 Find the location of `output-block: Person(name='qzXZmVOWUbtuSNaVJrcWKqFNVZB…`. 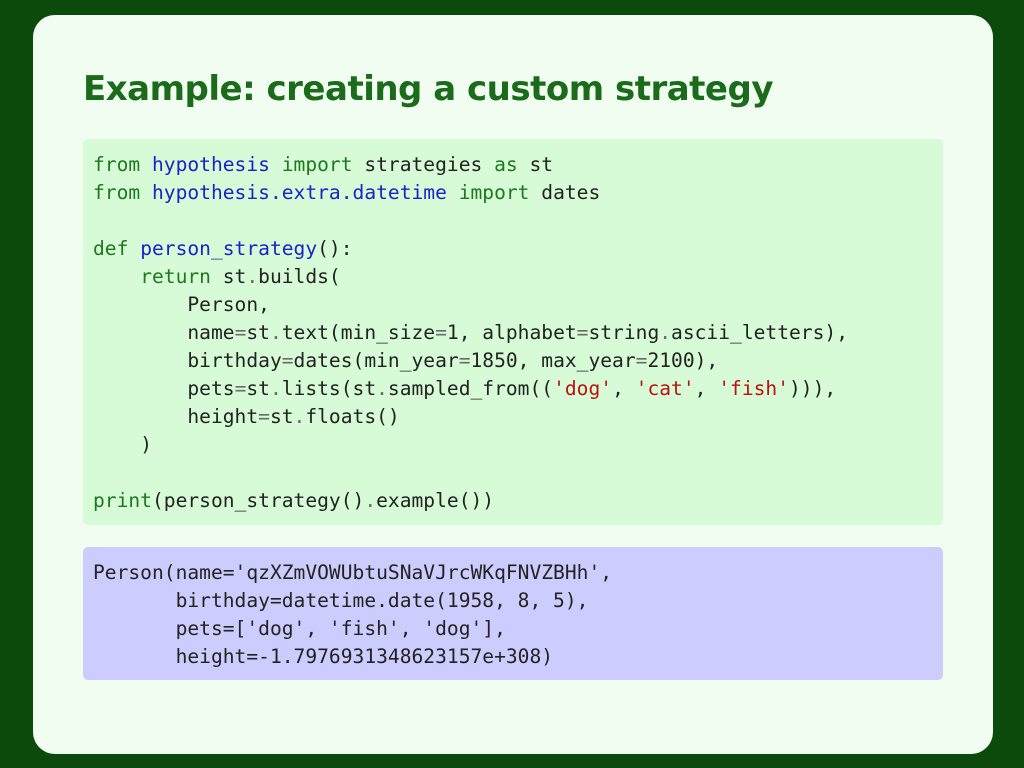

output-block: Person(name='qzXZmVOWUbtuSNaVJrcWKqFNVZB… is located at coordinates (513, 613).